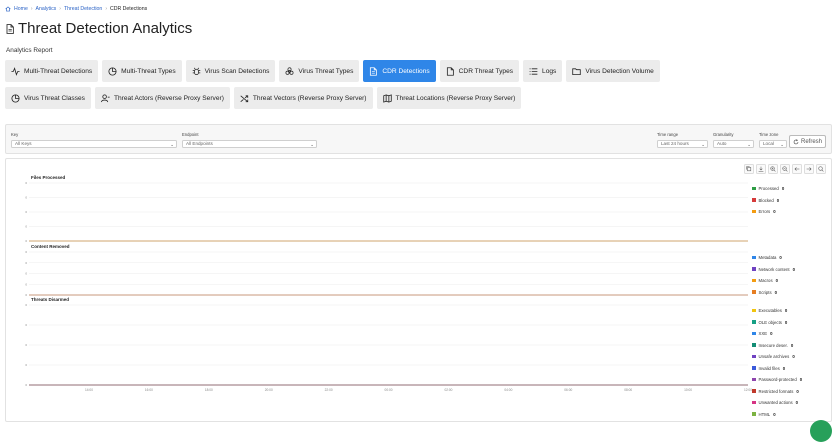 The width and height of the screenshot is (836, 442). I want to click on tab-virus-scan-detections: Virus Scan Detections, so click(230, 71).